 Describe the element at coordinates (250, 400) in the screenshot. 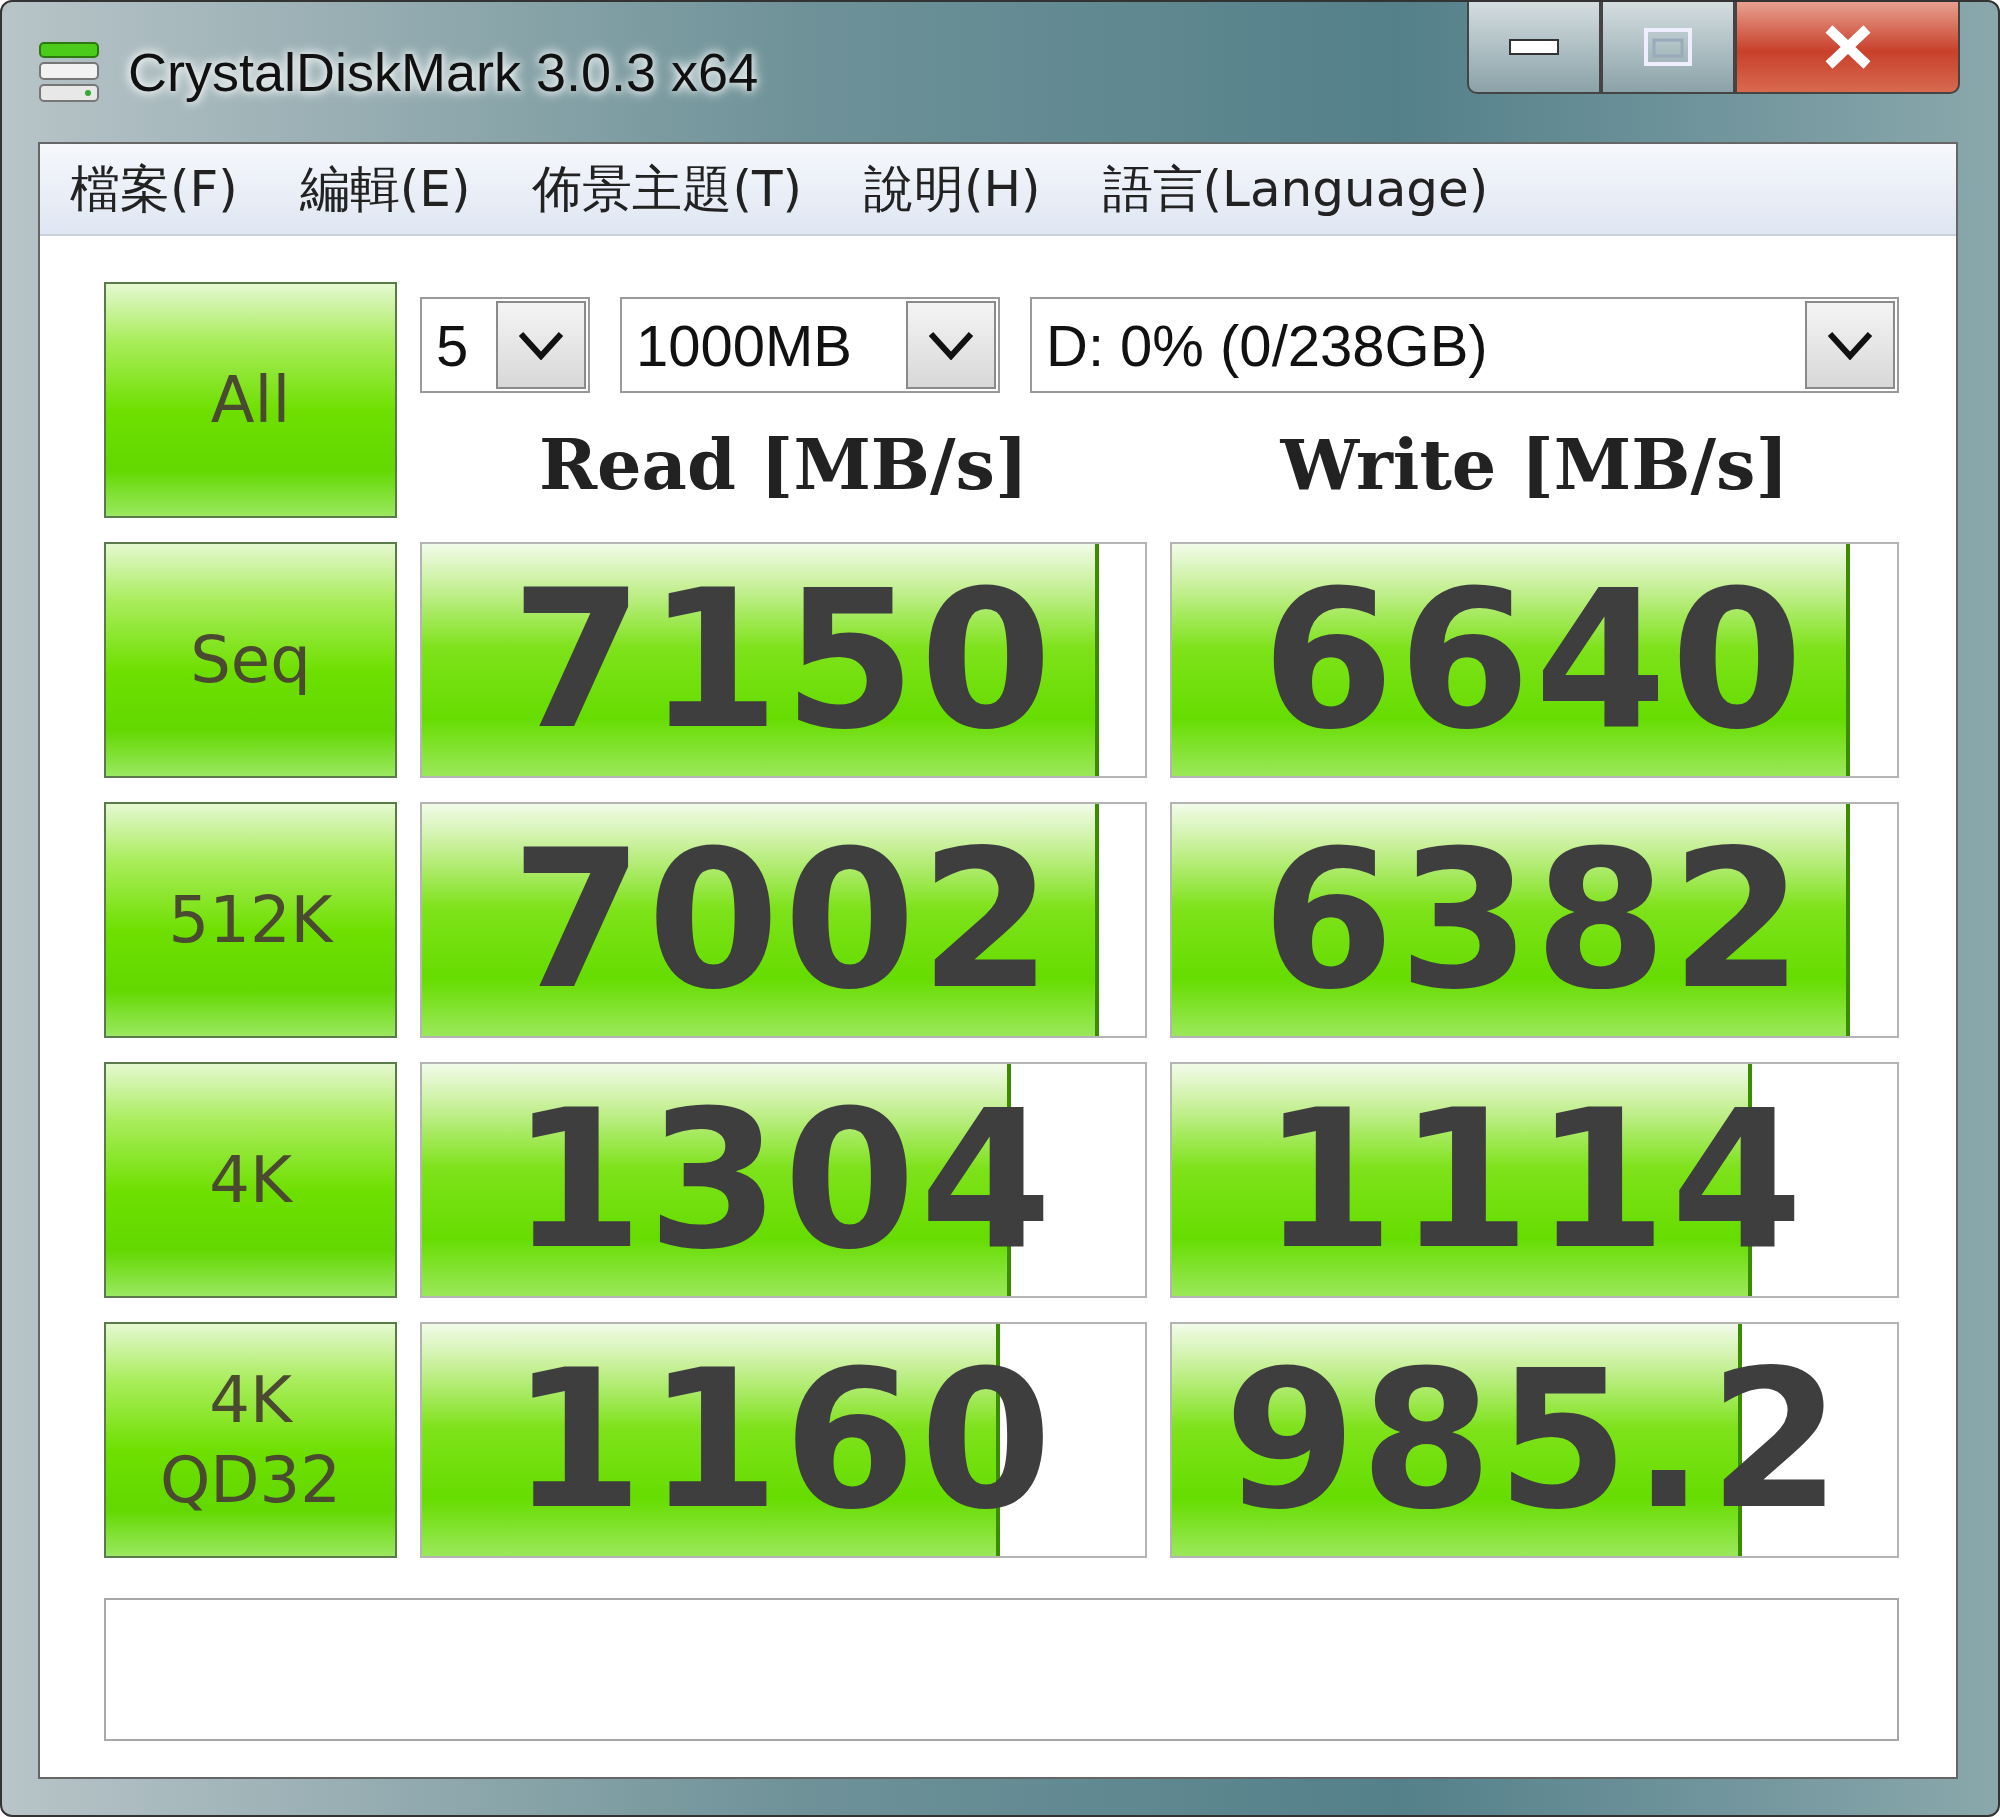

I see `all-button: All` at that location.